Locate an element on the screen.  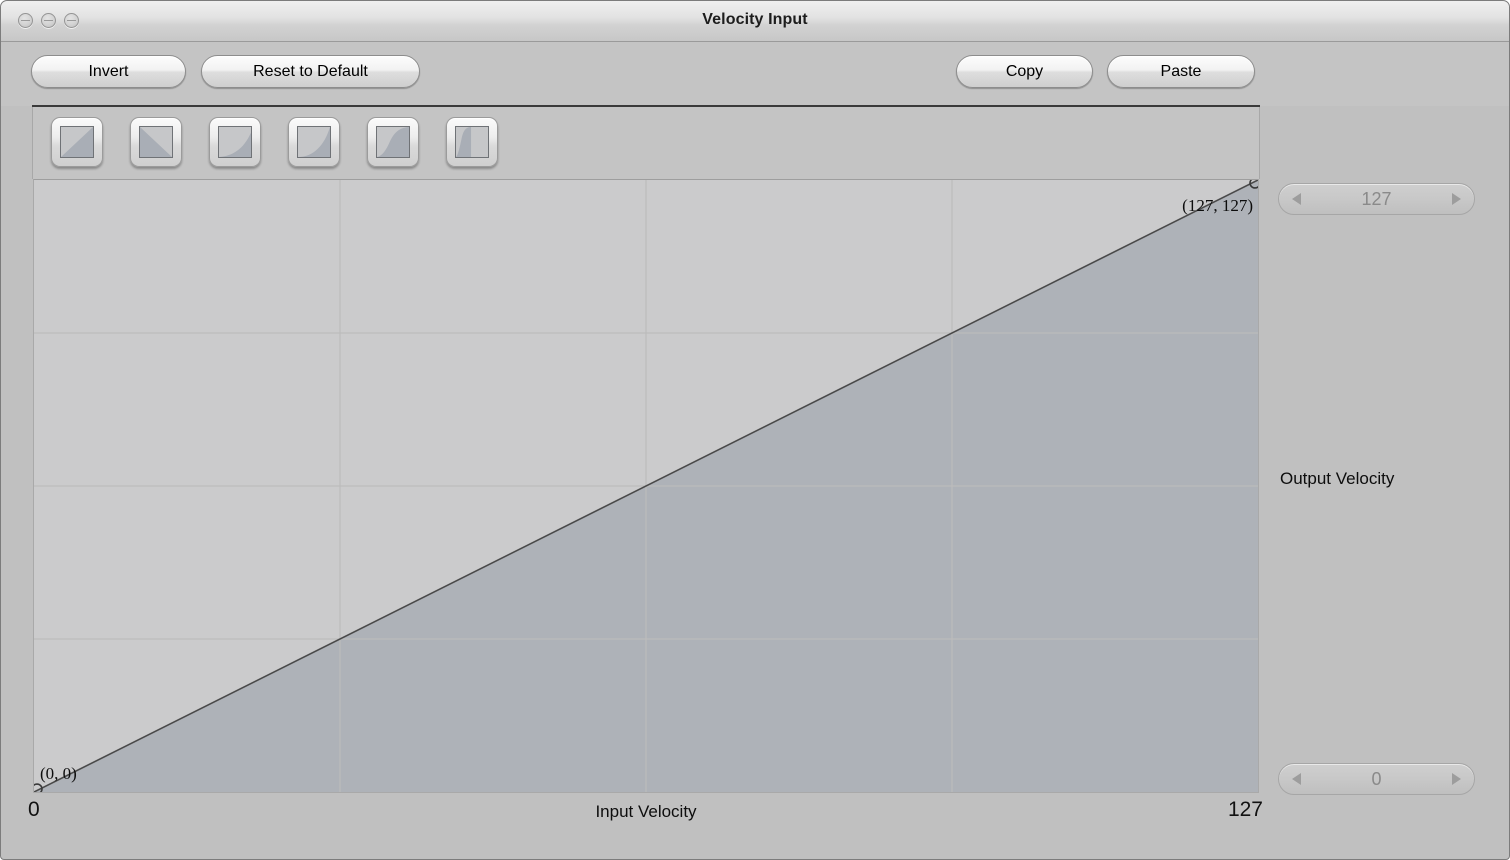
s-curve-icon is located at coordinates (393, 142).